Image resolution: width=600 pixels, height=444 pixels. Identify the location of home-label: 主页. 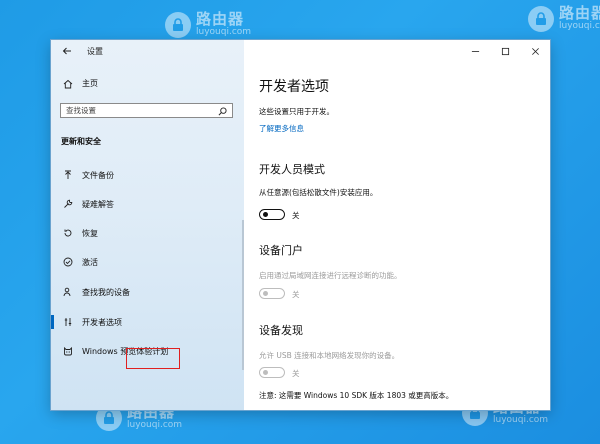
(90, 83).